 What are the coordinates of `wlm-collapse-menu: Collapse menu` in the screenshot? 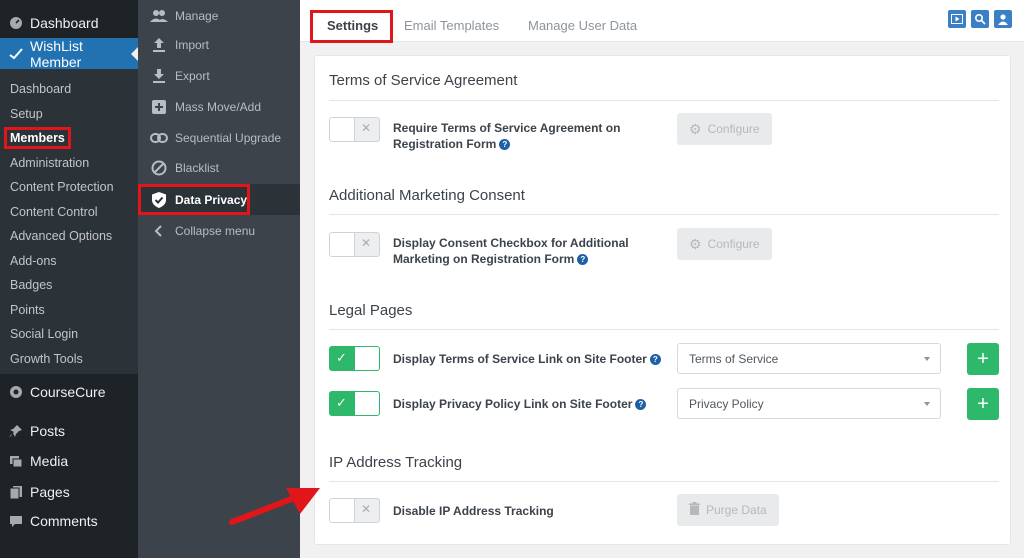 It's located at (219, 230).